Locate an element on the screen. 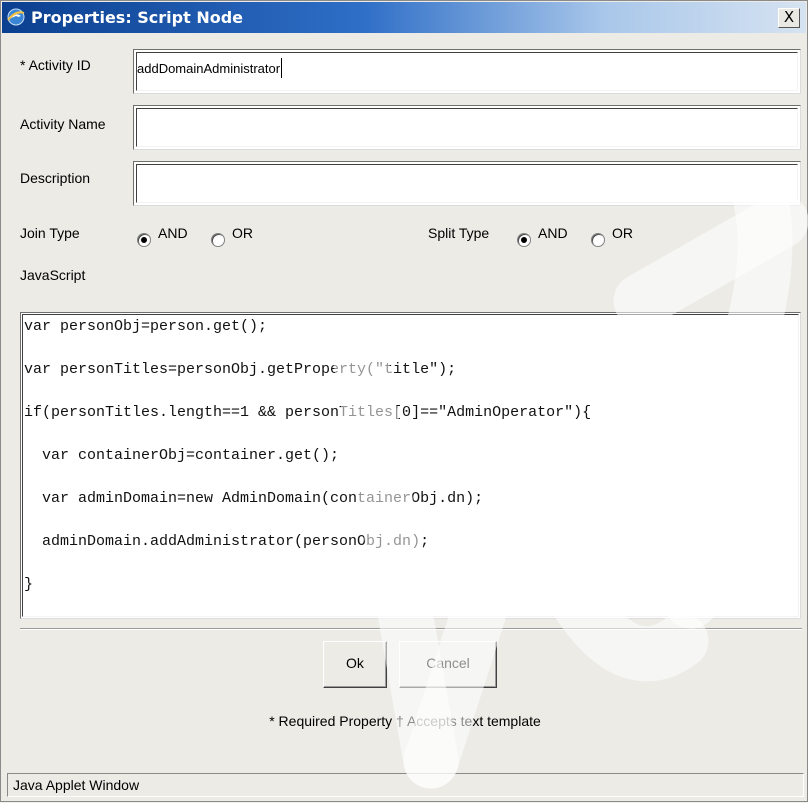 Image resolution: width=808 pixels, height=803 pixels. join-type-and-label: AND is located at coordinates (173, 233).